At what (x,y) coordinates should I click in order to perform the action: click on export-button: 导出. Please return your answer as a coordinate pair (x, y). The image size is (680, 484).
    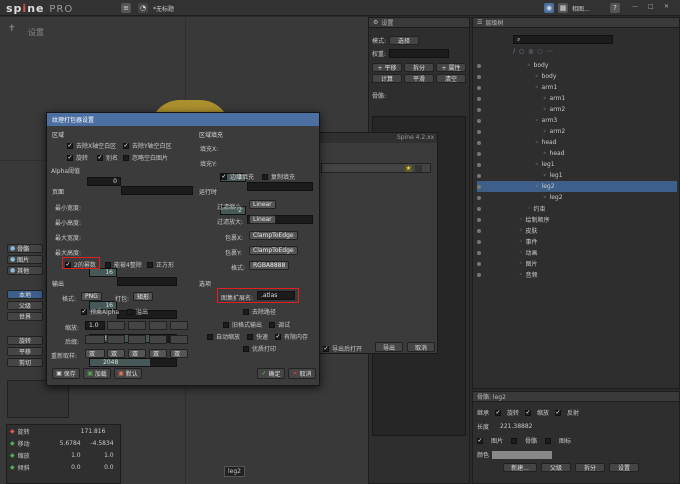
    Looking at the image, I should click on (389, 347).